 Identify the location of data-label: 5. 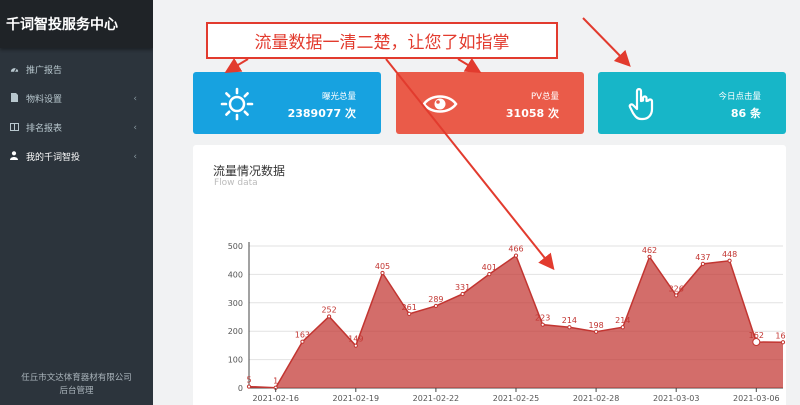
(248, 380).